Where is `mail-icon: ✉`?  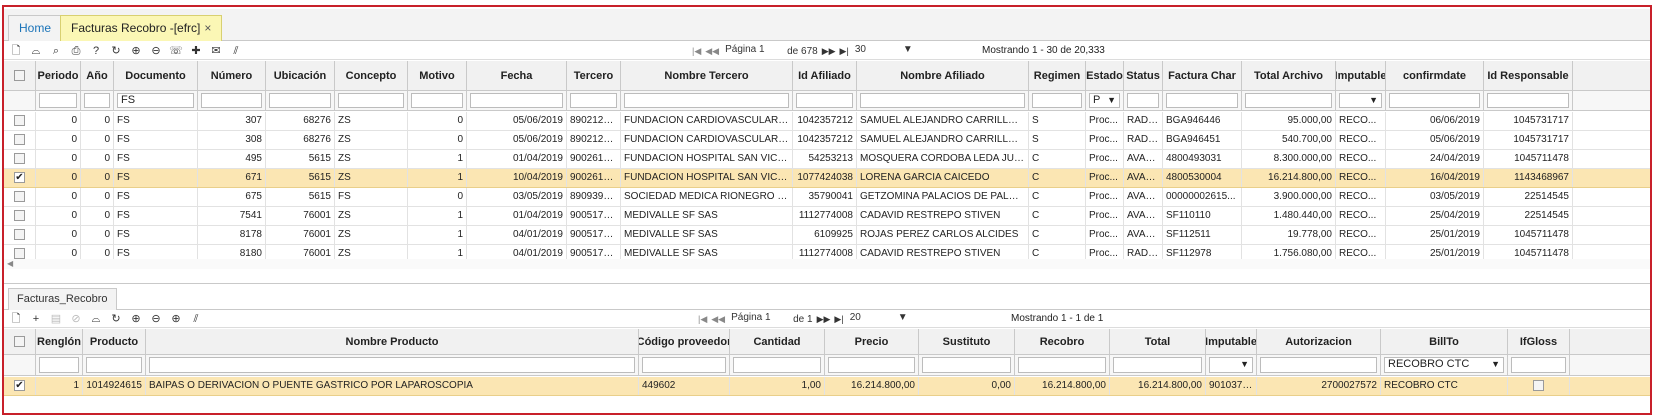 mail-icon: ✉ is located at coordinates (216, 51).